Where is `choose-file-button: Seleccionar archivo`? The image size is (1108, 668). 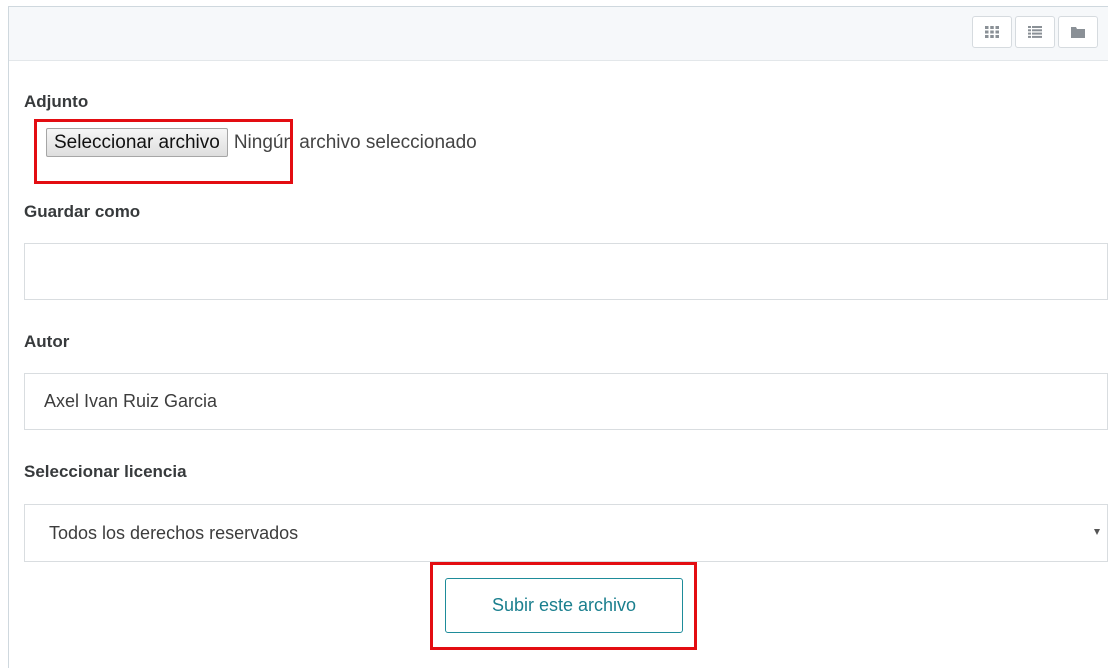 choose-file-button: Seleccionar archivo is located at coordinates (137, 142).